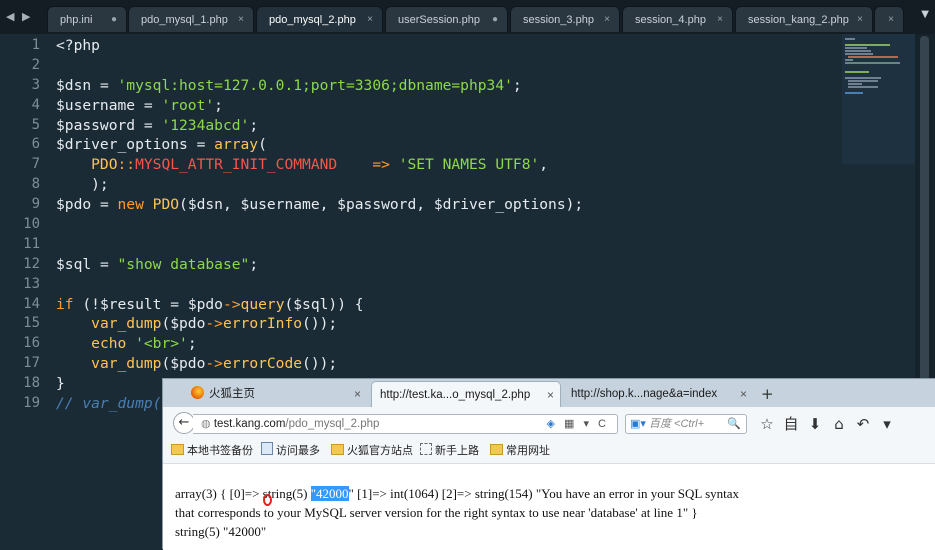 The width and height of the screenshot is (935, 550). What do you see at coordinates (924, 221) in the screenshot?
I see `scrollbar-thumb` at bounding box center [924, 221].